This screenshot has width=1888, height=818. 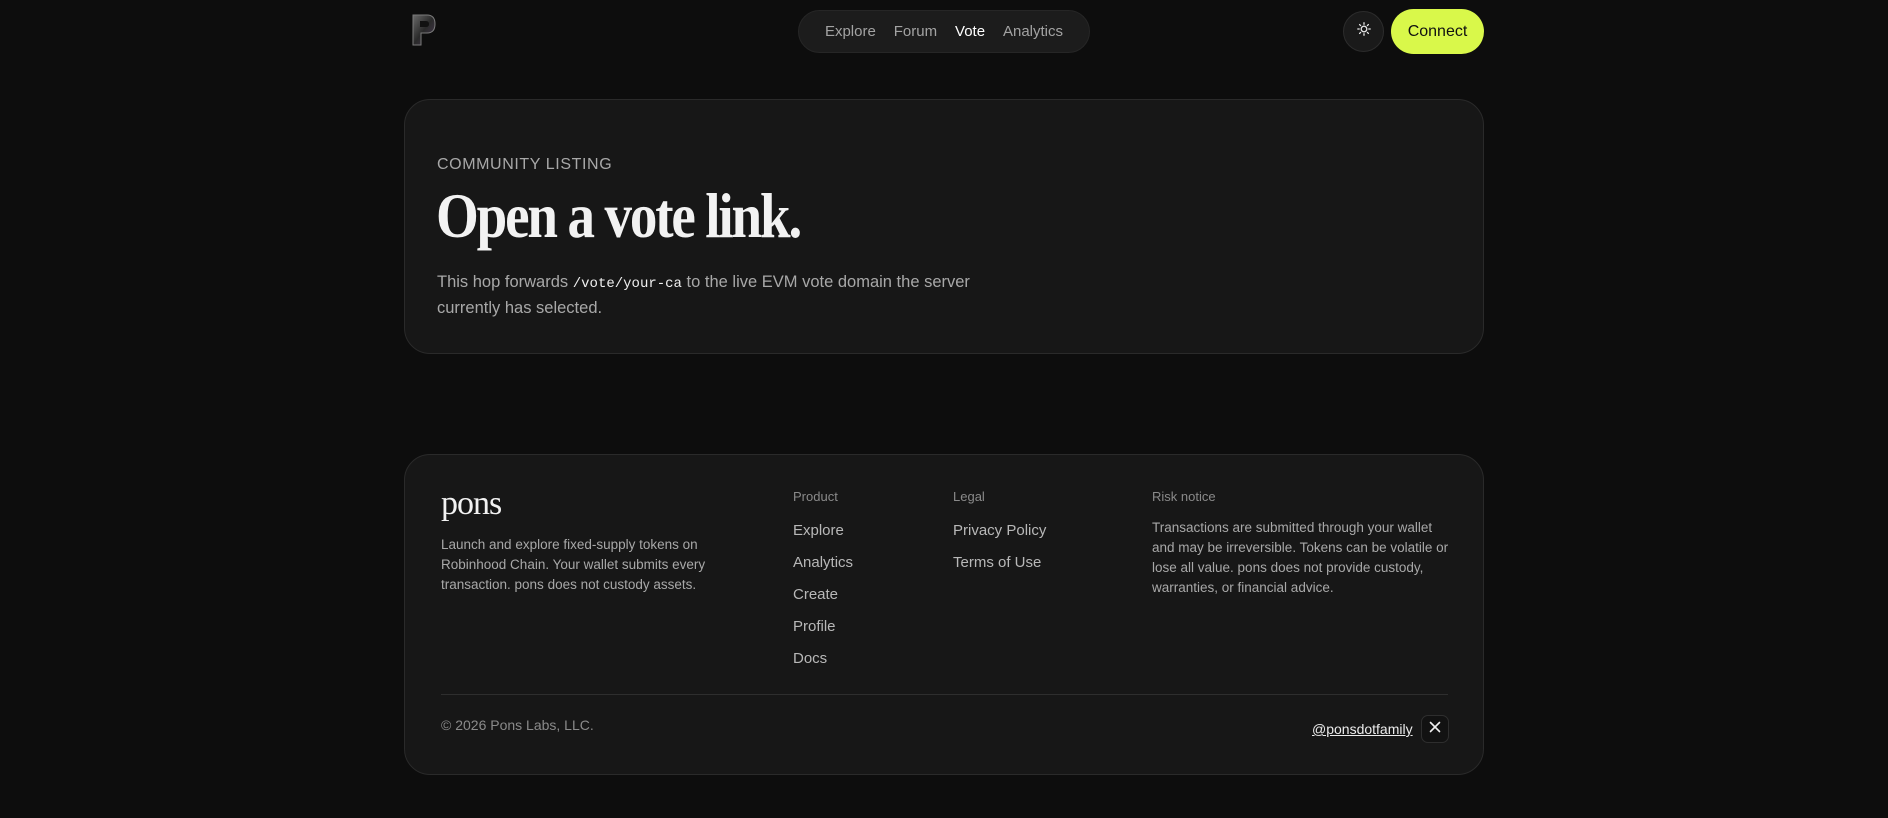 I want to click on footer-link-create: Create, so click(x=823, y=602).